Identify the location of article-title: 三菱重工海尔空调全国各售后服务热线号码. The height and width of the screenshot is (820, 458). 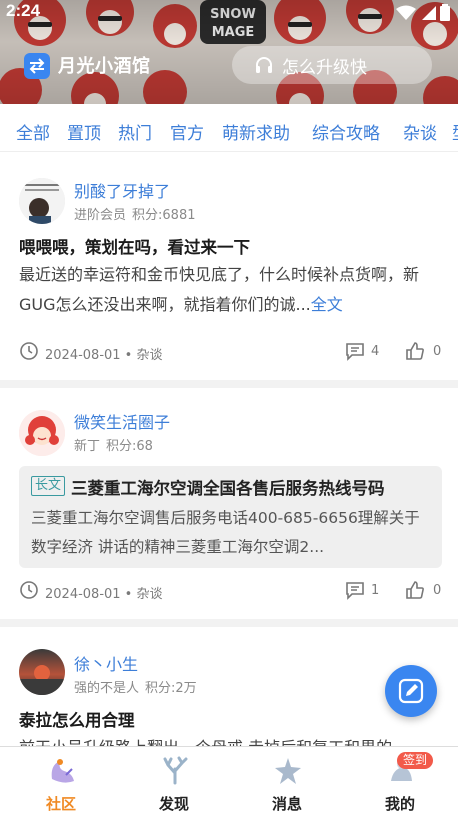
(228, 488).